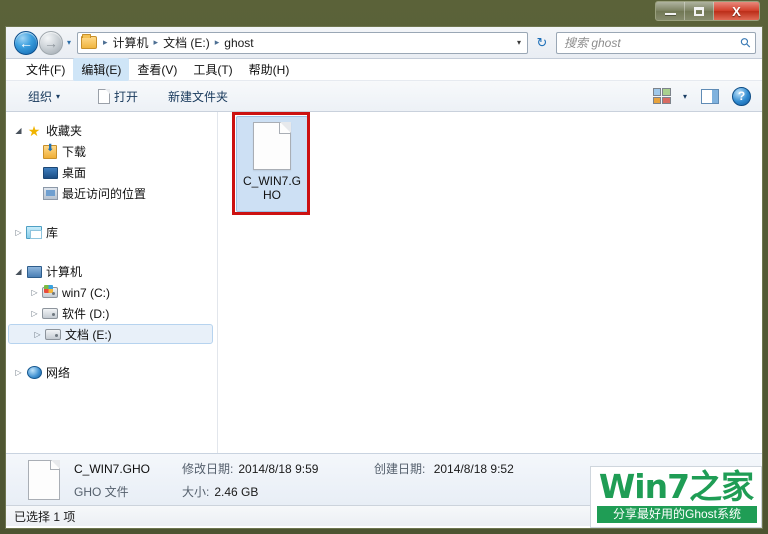 The width and height of the screenshot is (768, 534). What do you see at coordinates (652, 42) in the screenshot?
I see `search-input: 搜索 ghost` at bounding box center [652, 42].